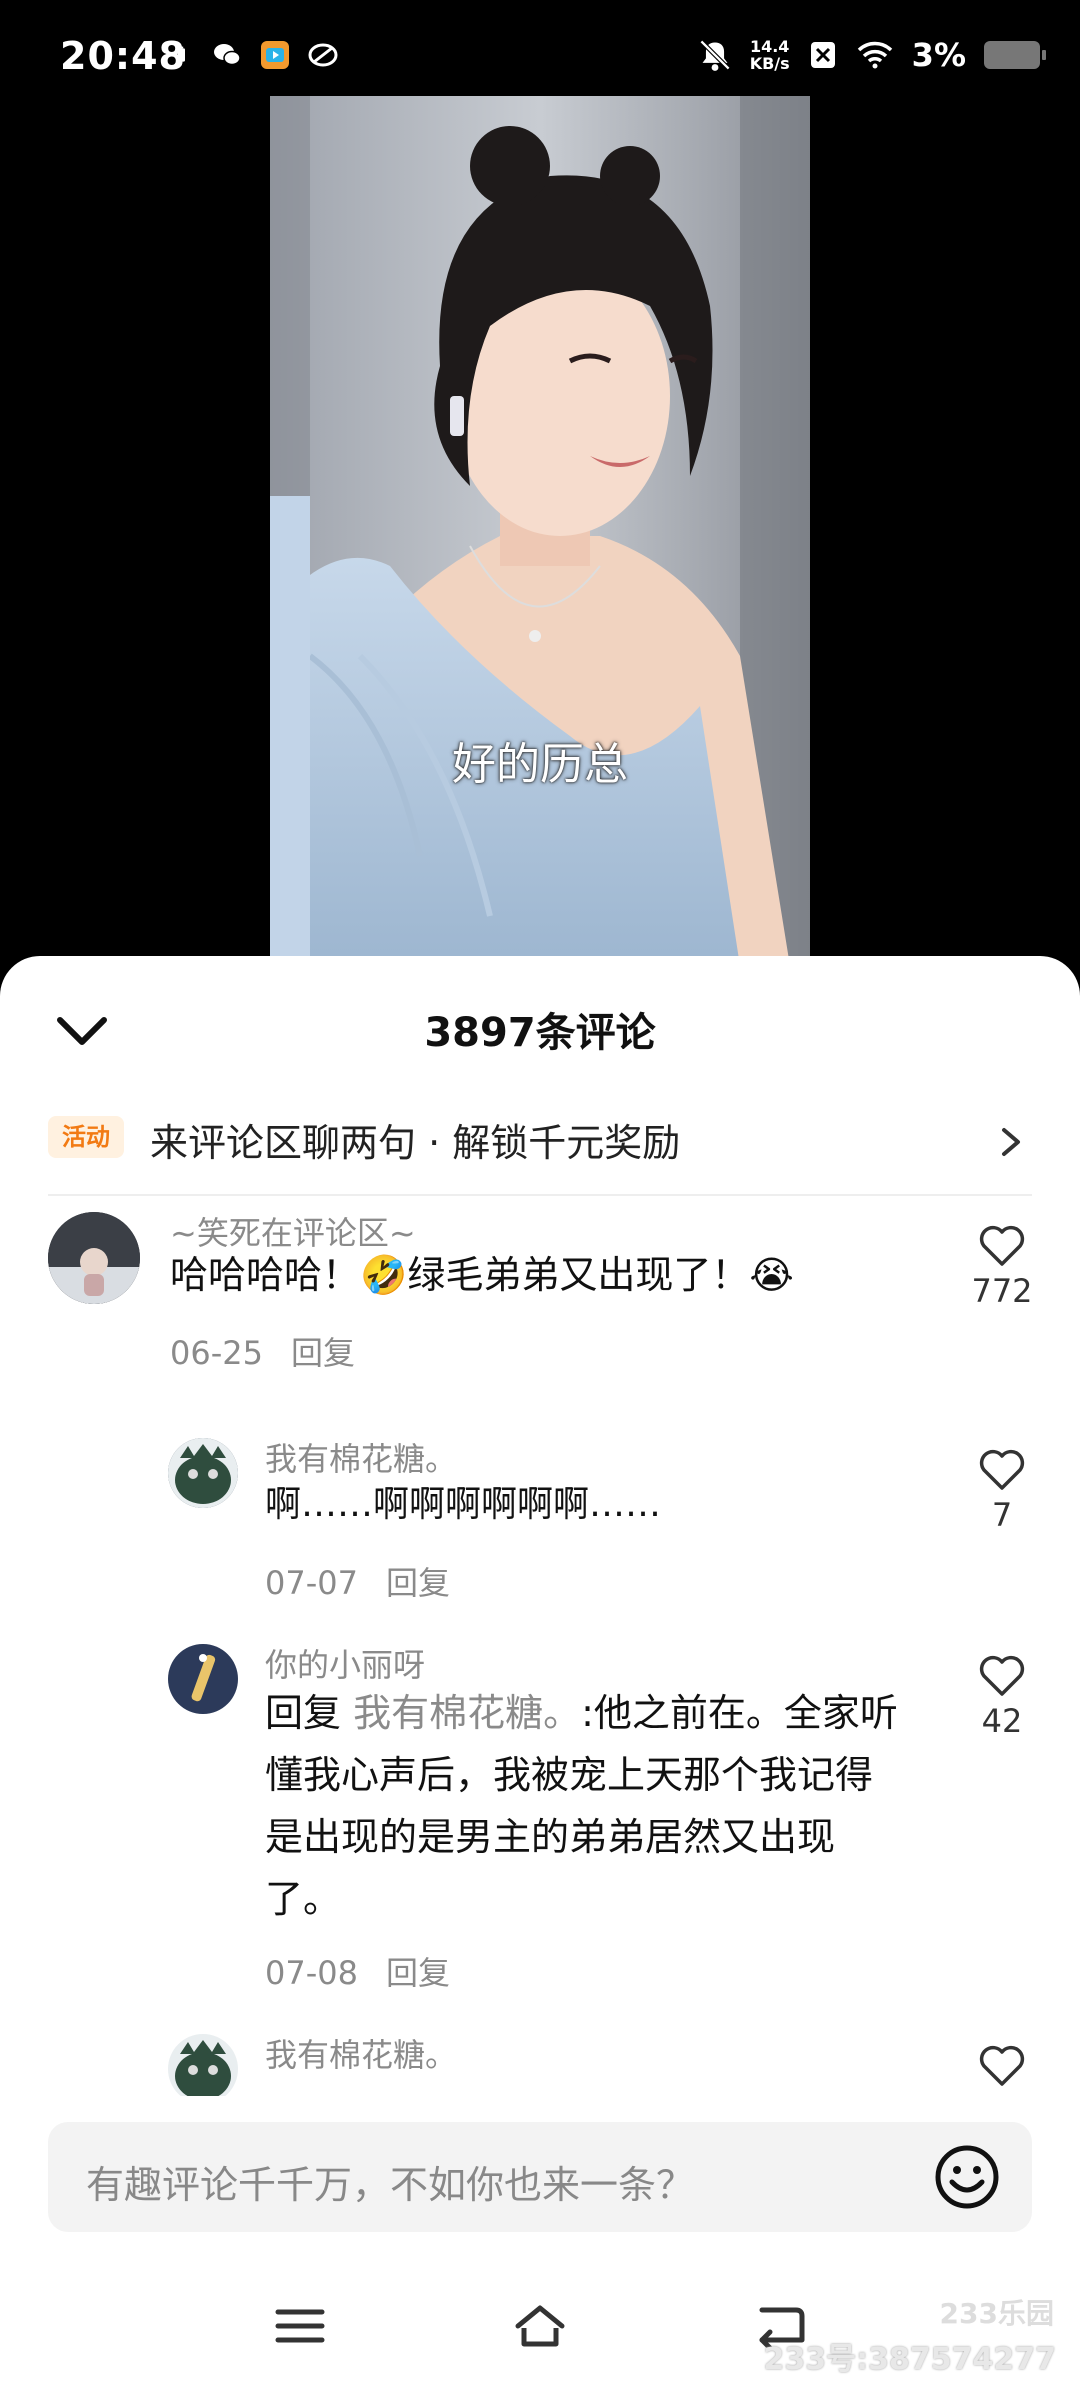 This screenshot has width=1080, height=2388. I want to click on battery-percent: 3%, so click(938, 55).